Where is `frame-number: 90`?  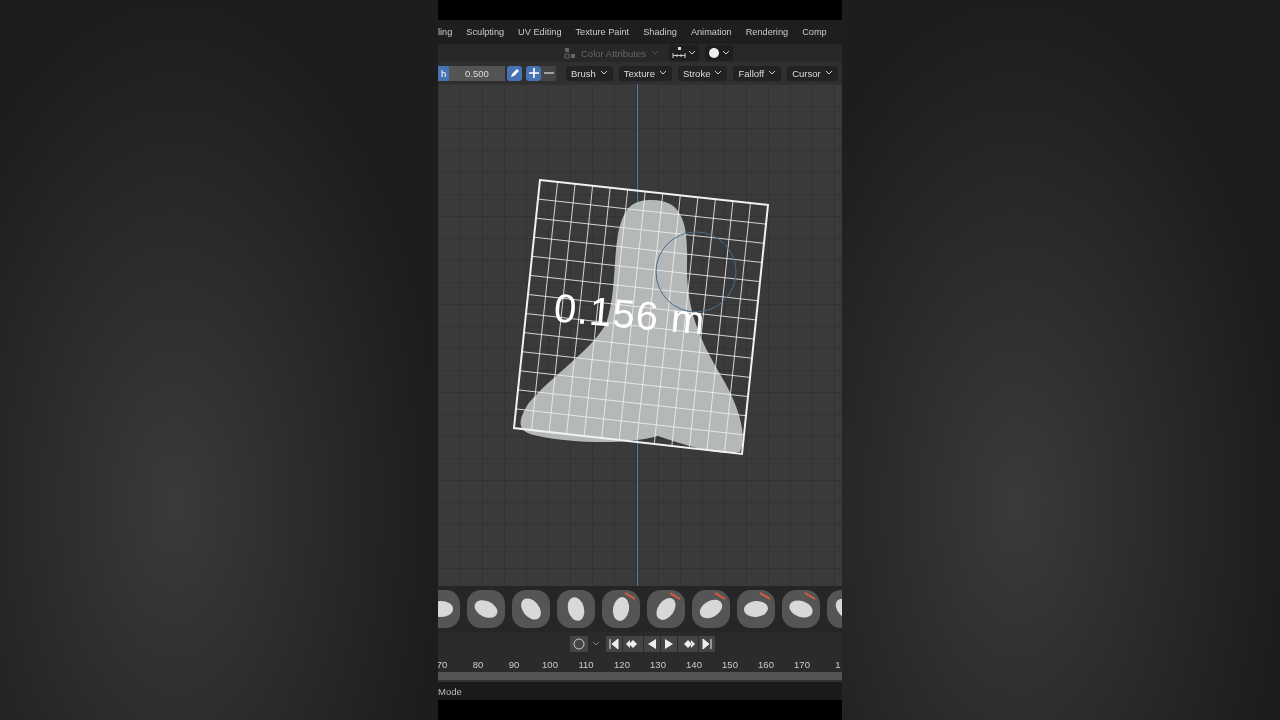
frame-number: 90 is located at coordinates (514, 664).